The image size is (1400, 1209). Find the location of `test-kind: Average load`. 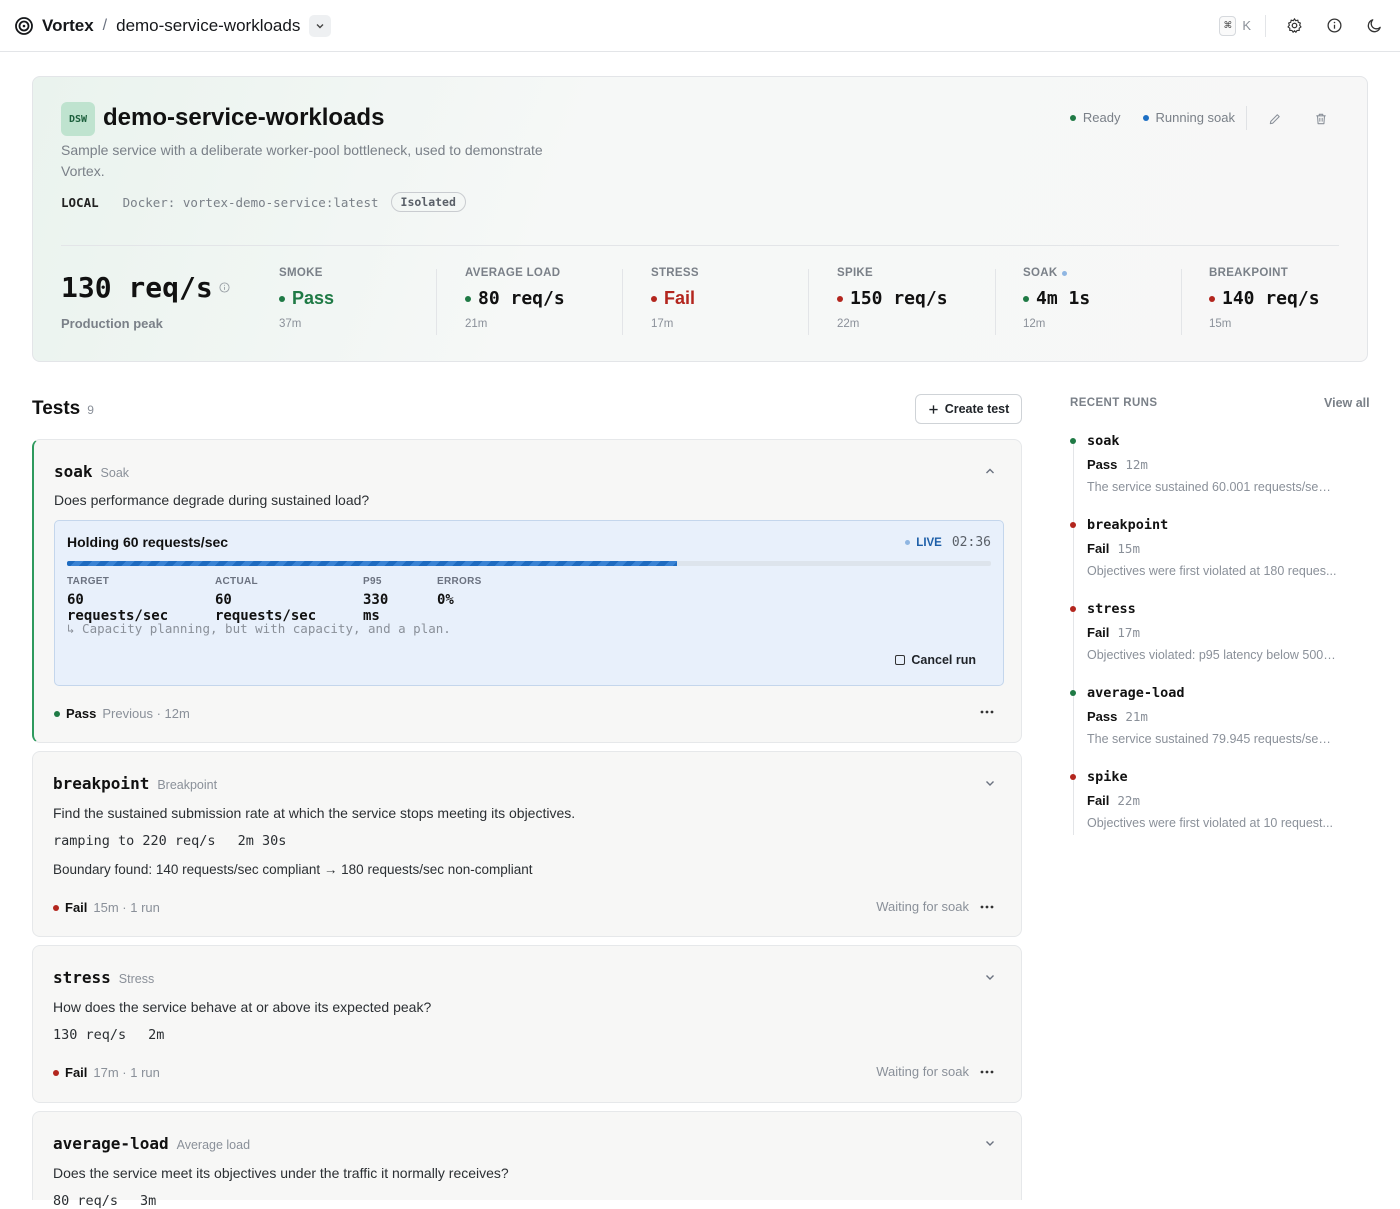

test-kind: Average load is located at coordinates (213, 1145).